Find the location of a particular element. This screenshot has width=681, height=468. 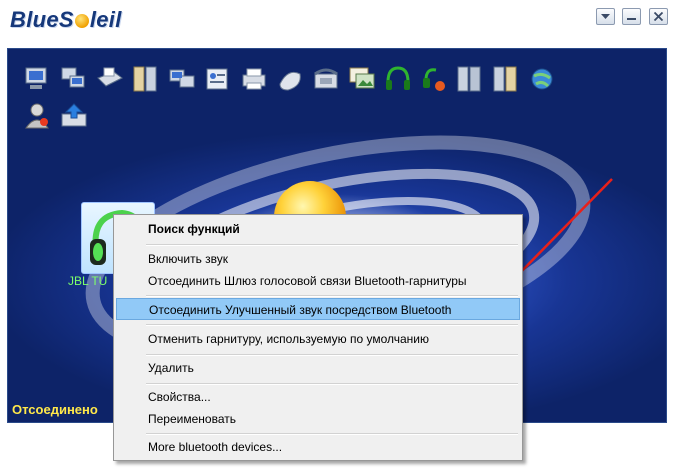

mouse-icon is located at coordinates (290, 81).